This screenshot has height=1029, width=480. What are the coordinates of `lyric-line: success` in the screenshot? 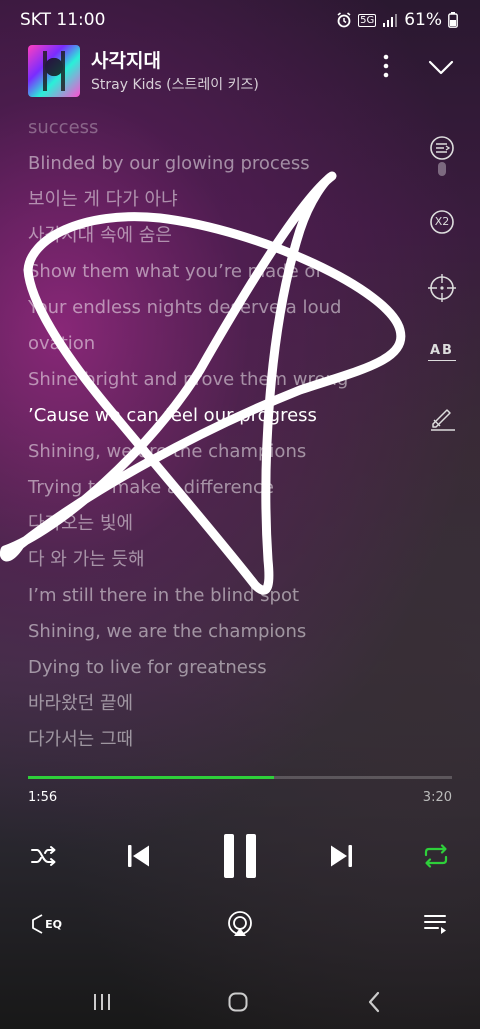 It's located at (218, 128).